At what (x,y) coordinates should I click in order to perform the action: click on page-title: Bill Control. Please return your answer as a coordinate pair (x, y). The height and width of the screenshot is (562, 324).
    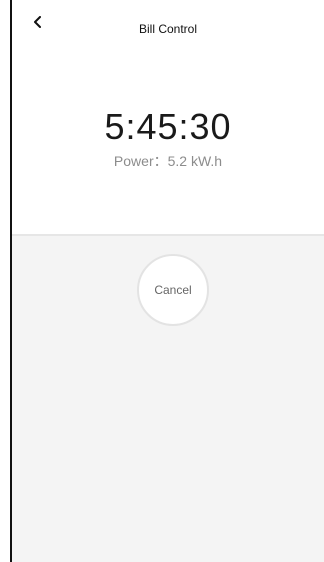
    Looking at the image, I should click on (168, 29).